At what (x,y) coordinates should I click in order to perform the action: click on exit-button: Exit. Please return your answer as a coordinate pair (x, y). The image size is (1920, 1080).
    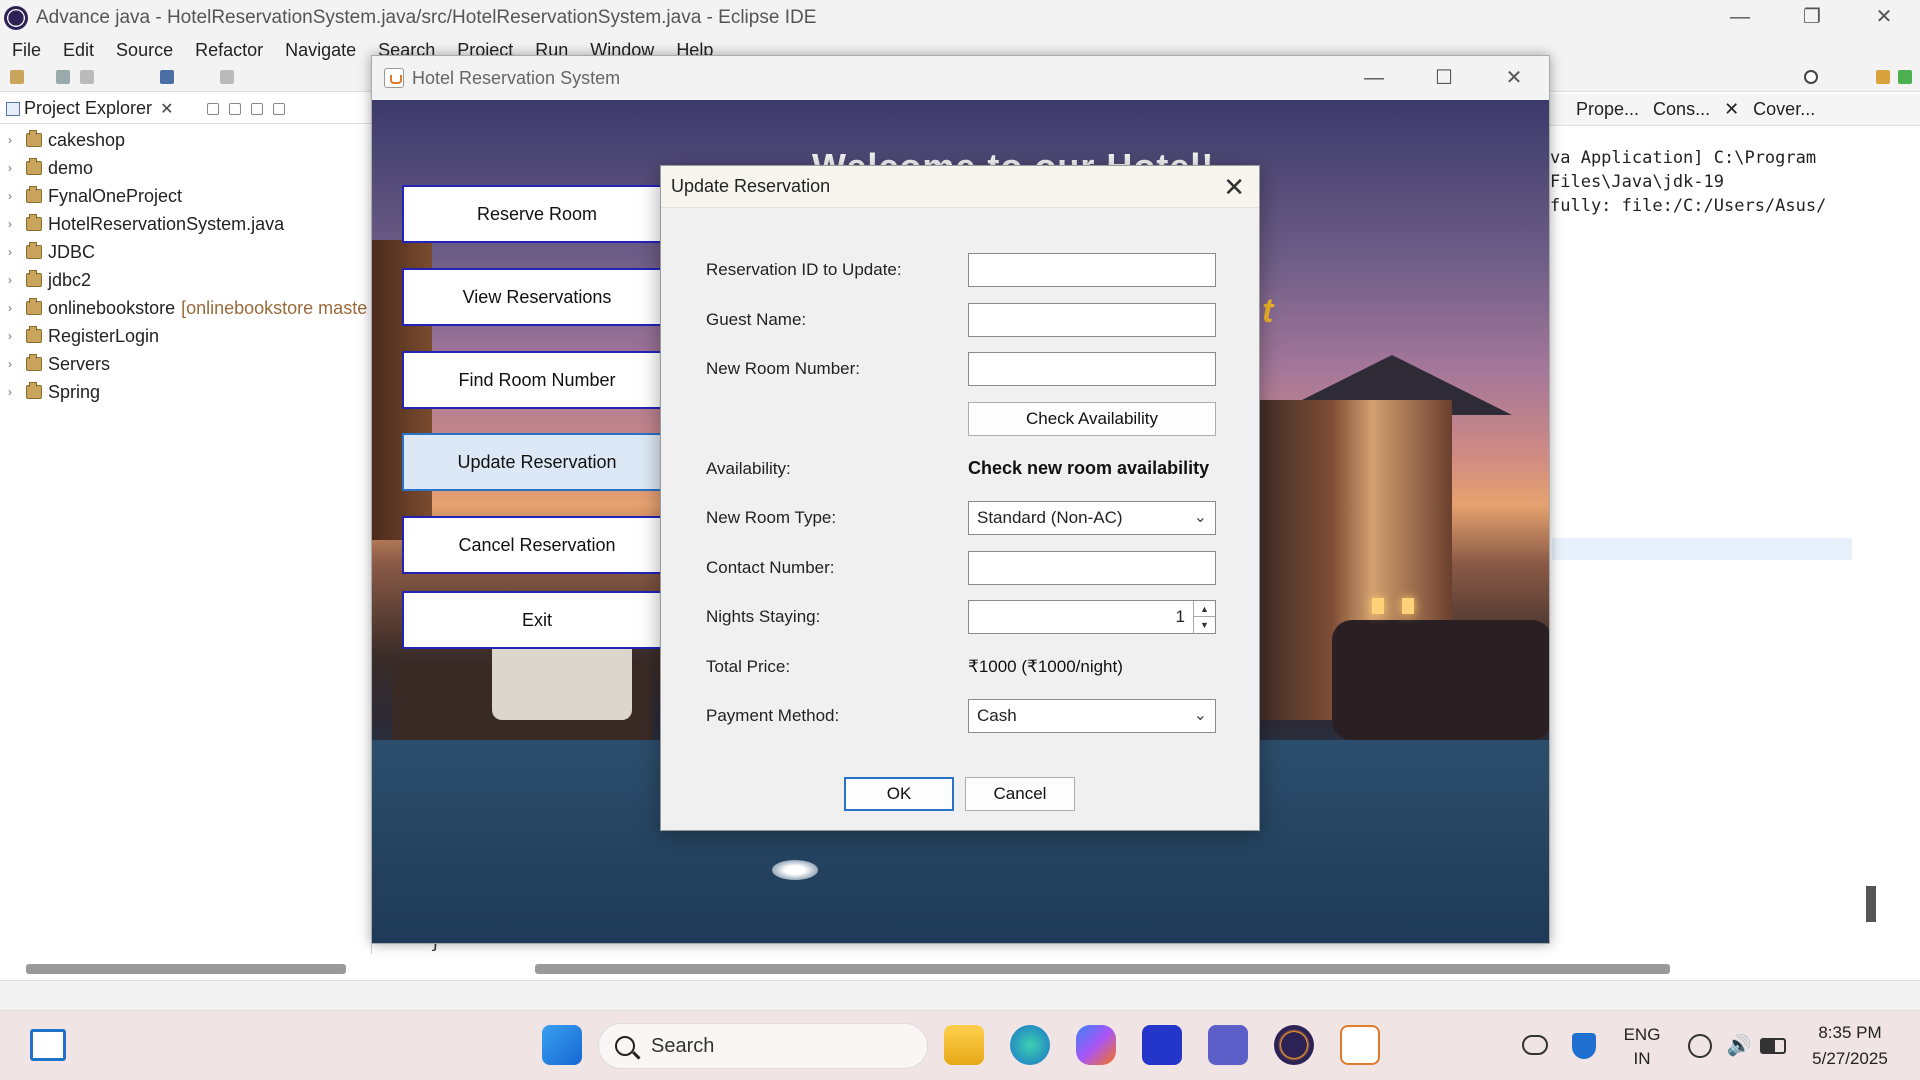
    Looking at the image, I should click on (537, 620).